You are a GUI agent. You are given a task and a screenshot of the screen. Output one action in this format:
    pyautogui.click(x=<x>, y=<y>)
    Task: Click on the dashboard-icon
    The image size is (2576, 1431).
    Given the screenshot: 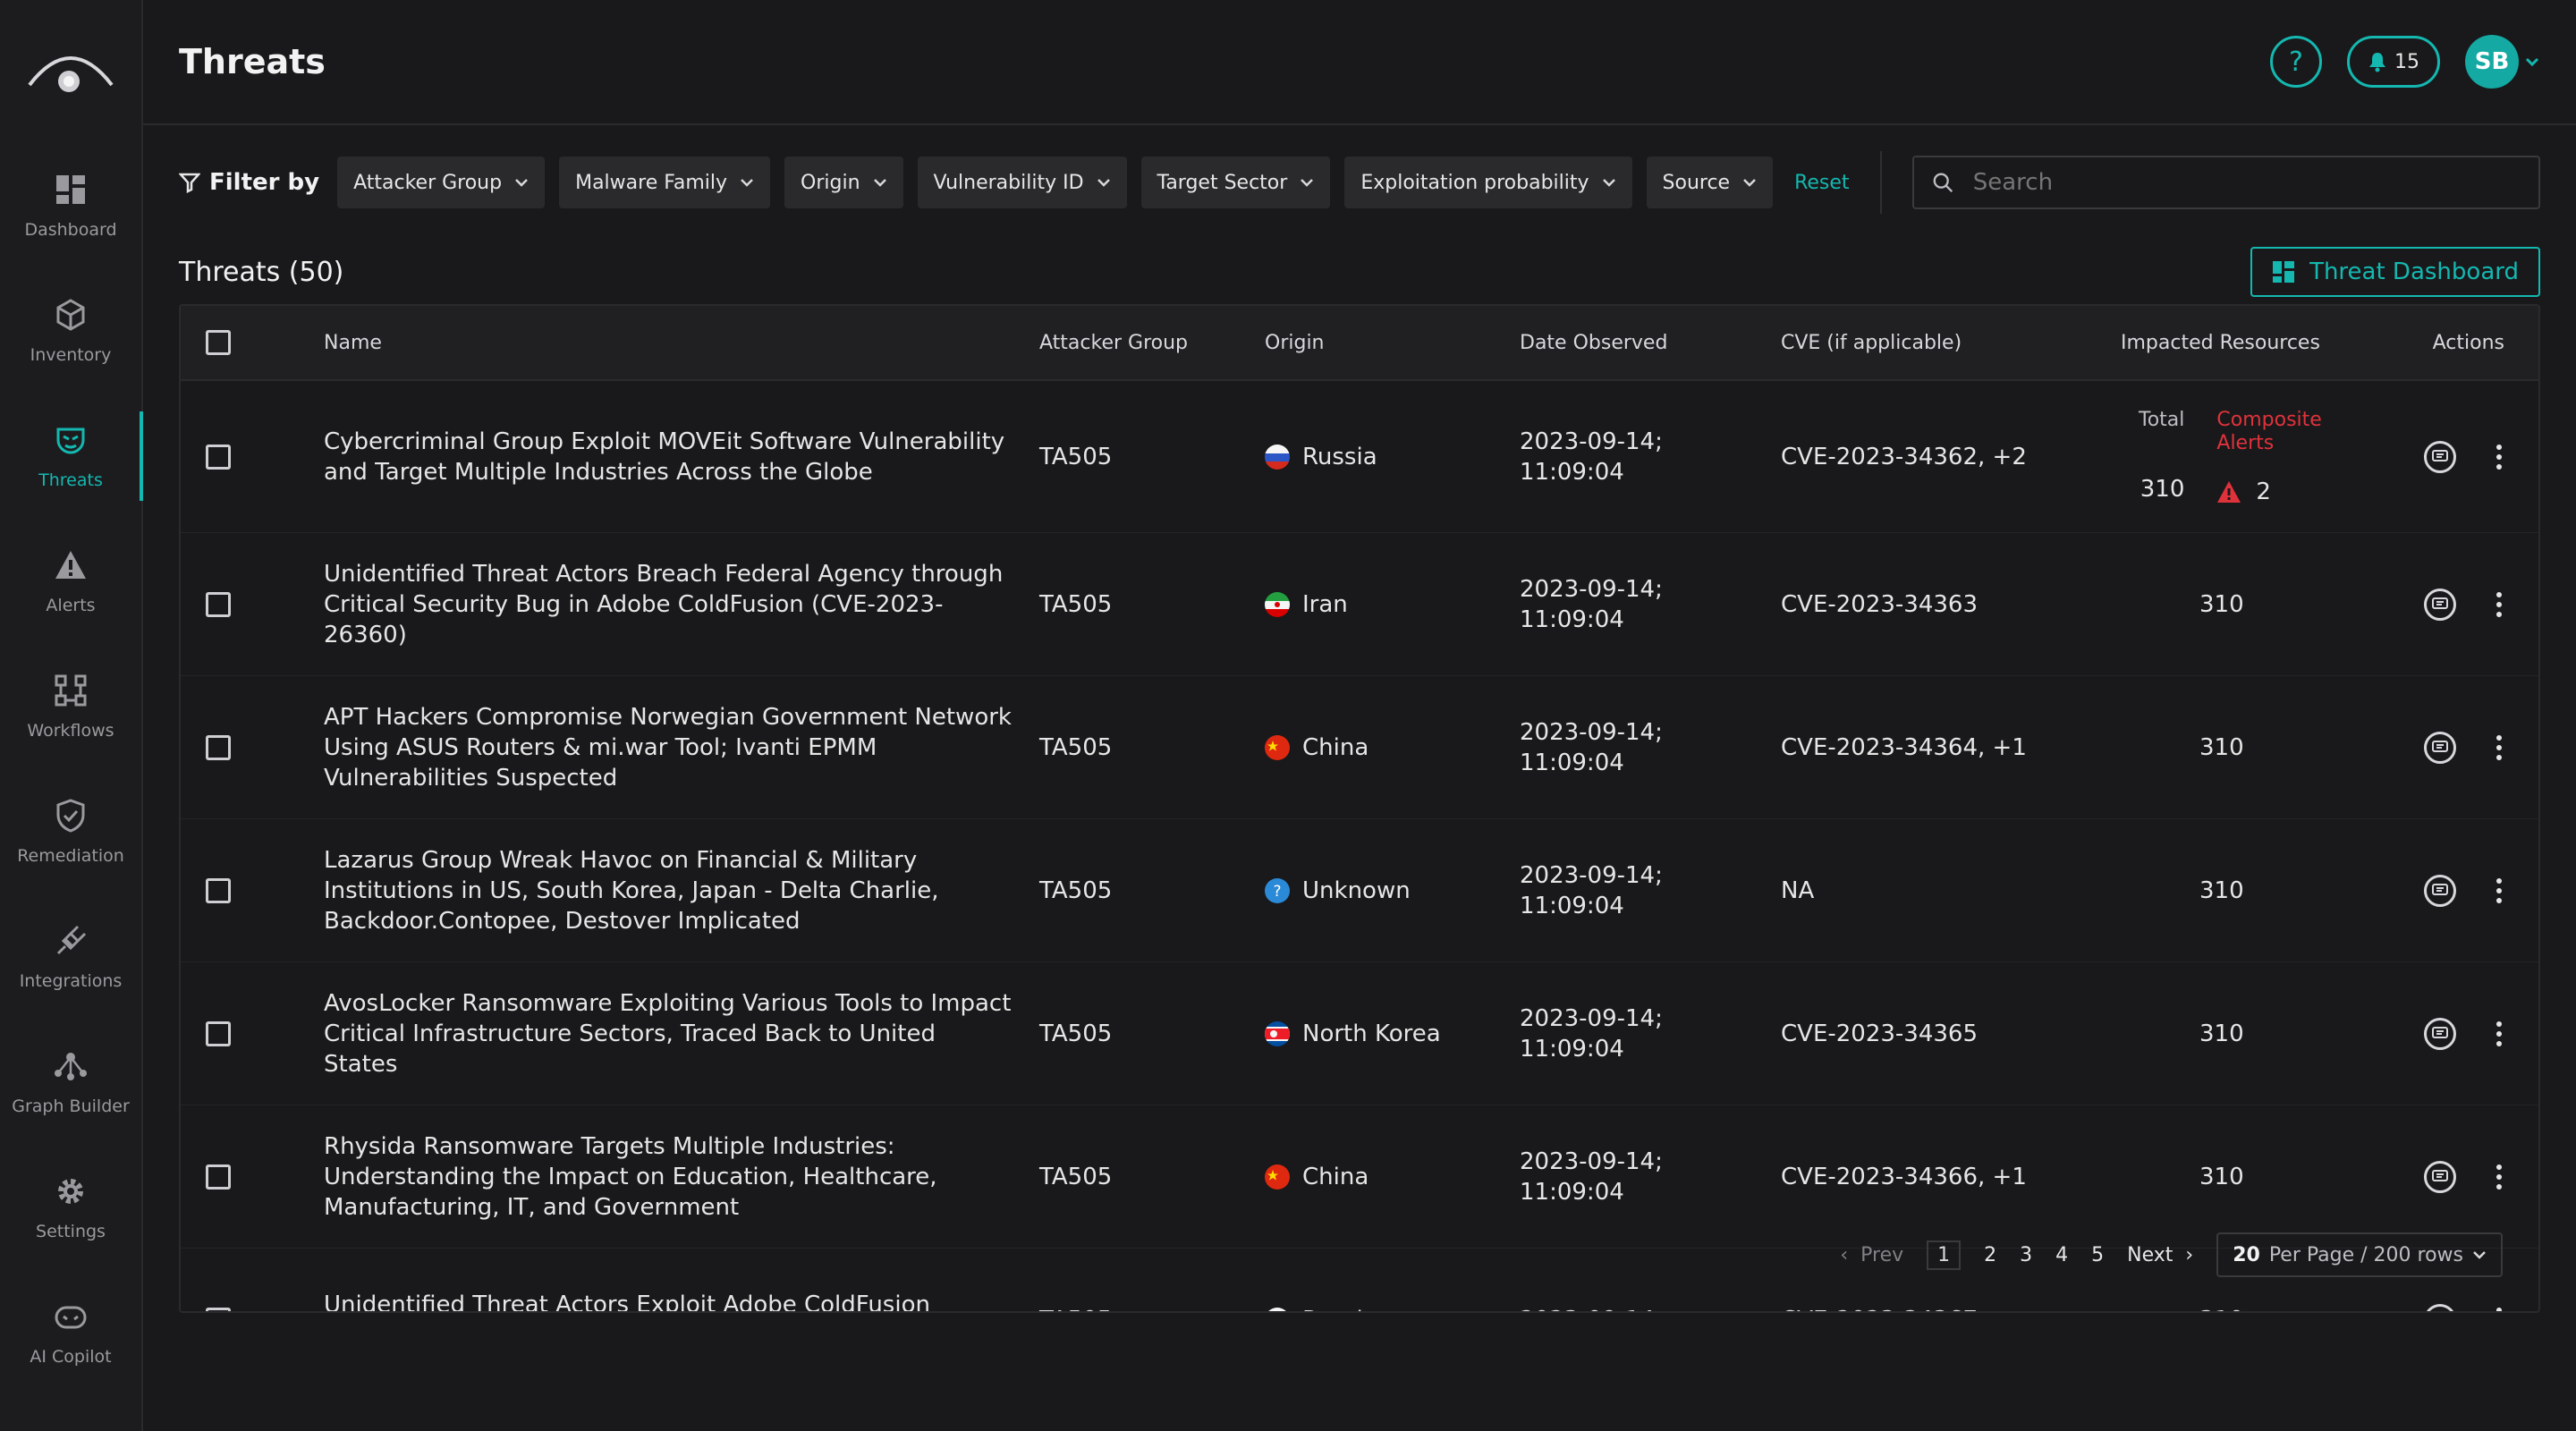 What is the action you would take?
    pyautogui.click(x=2284, y=272)
    